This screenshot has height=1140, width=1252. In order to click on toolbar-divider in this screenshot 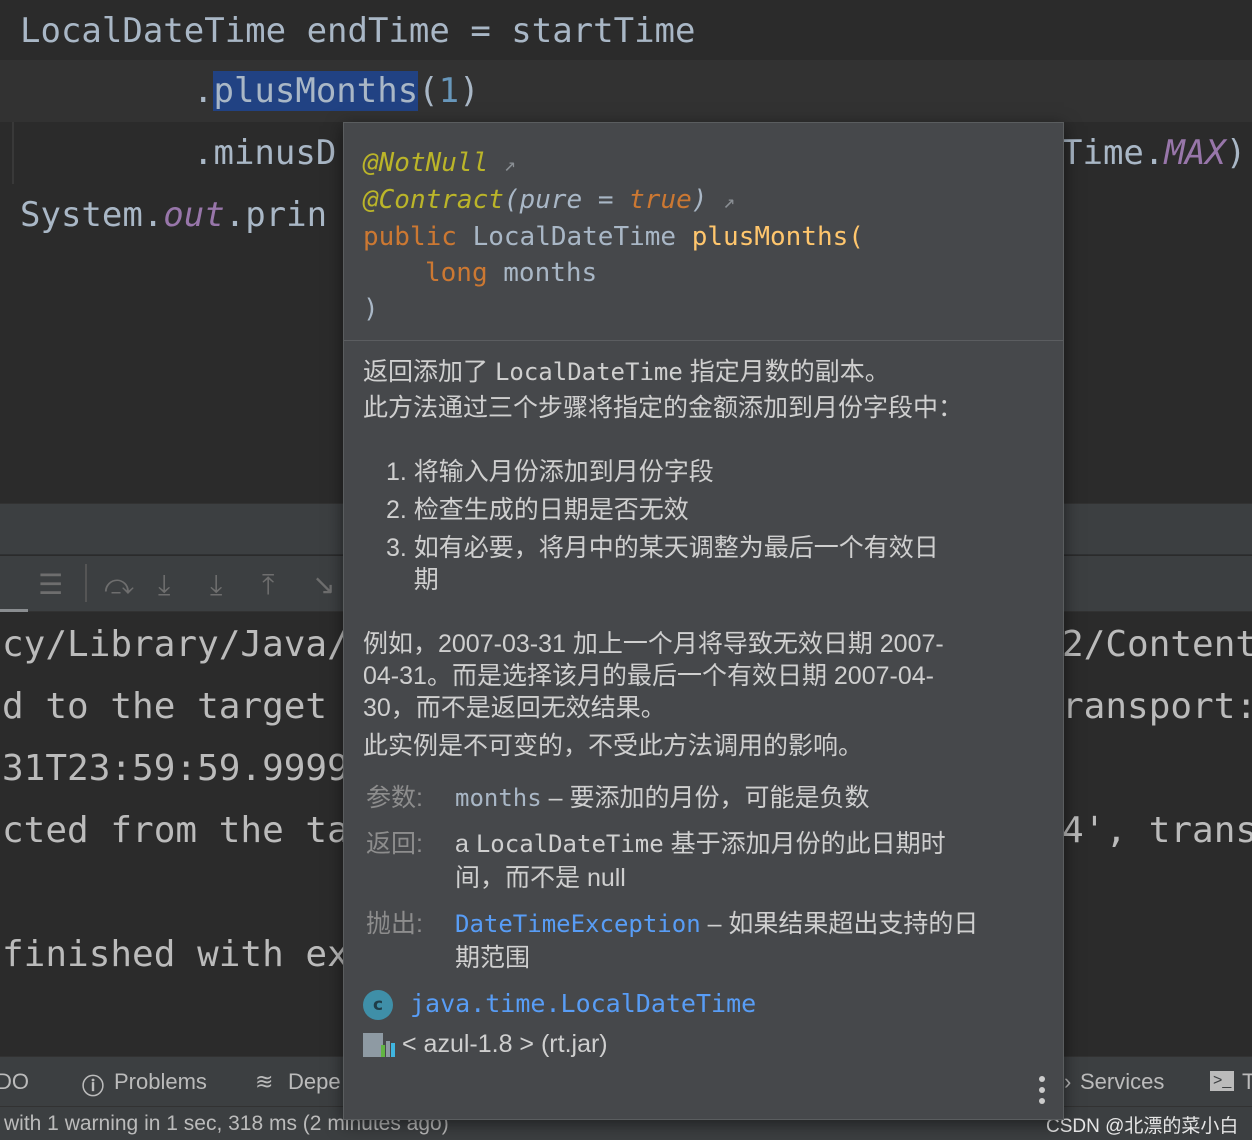, I will do `click(86, 583)`.